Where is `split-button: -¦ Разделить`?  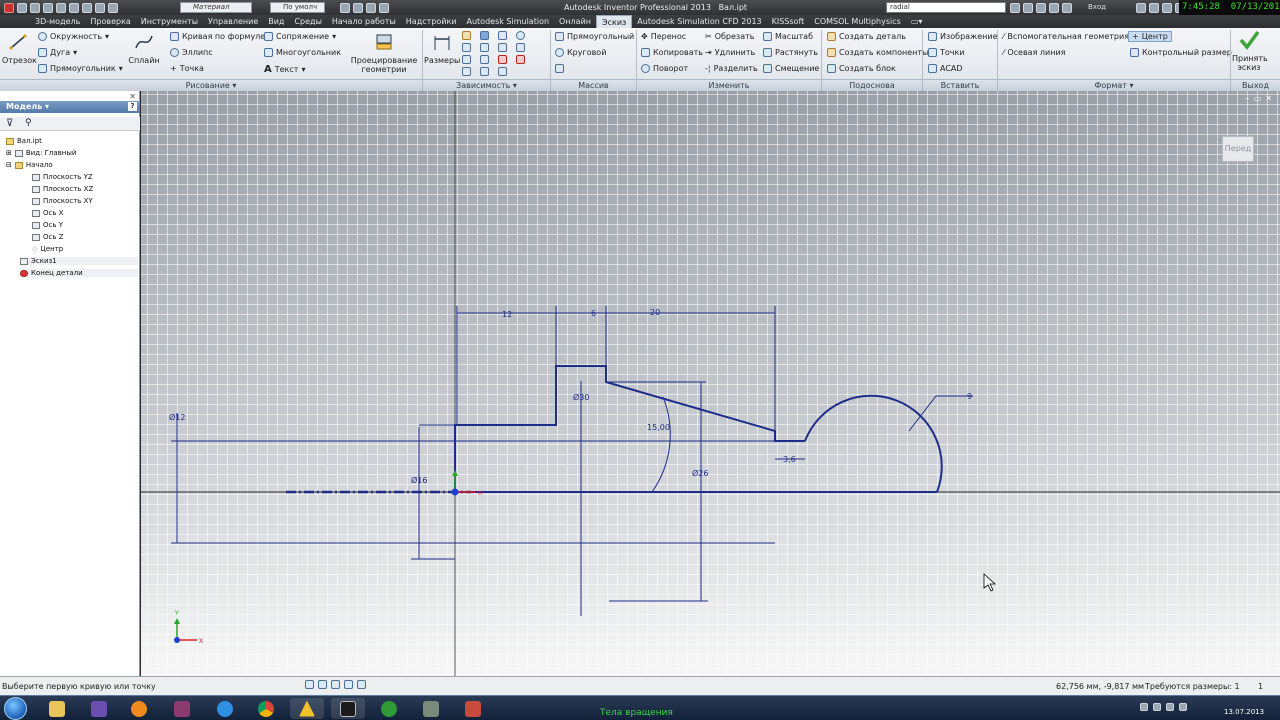 split-button: -¦ Разделить is located at coordinates (731, 68).